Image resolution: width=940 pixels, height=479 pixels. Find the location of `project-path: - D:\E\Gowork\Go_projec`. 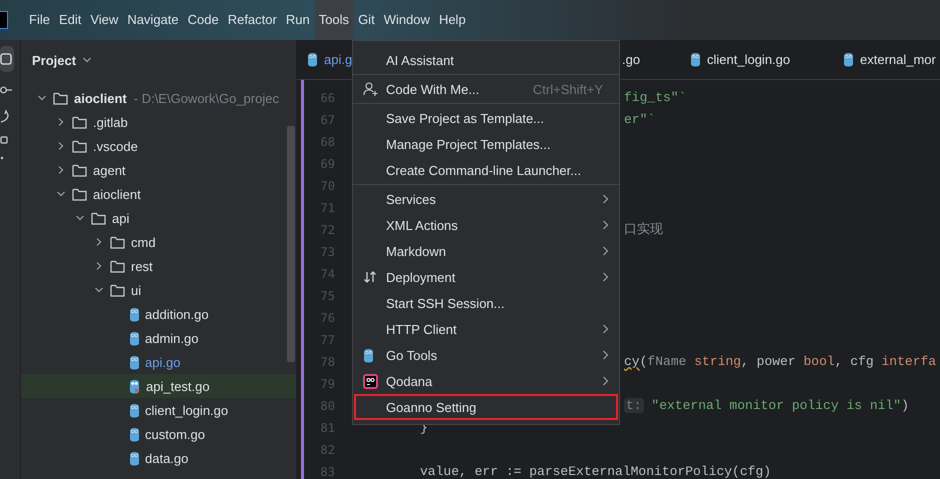

project-path: - D:\E\Gowork\Go_projec is located at coordinates (206, 98).